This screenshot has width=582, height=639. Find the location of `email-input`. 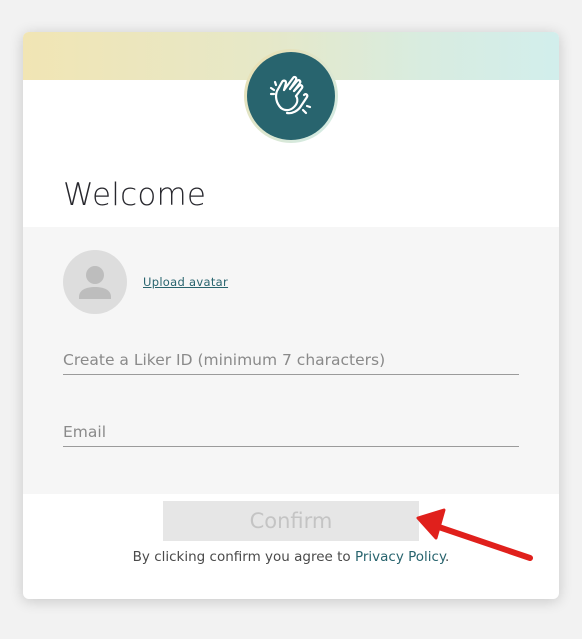

email-input is located at coordinates (291, 432).